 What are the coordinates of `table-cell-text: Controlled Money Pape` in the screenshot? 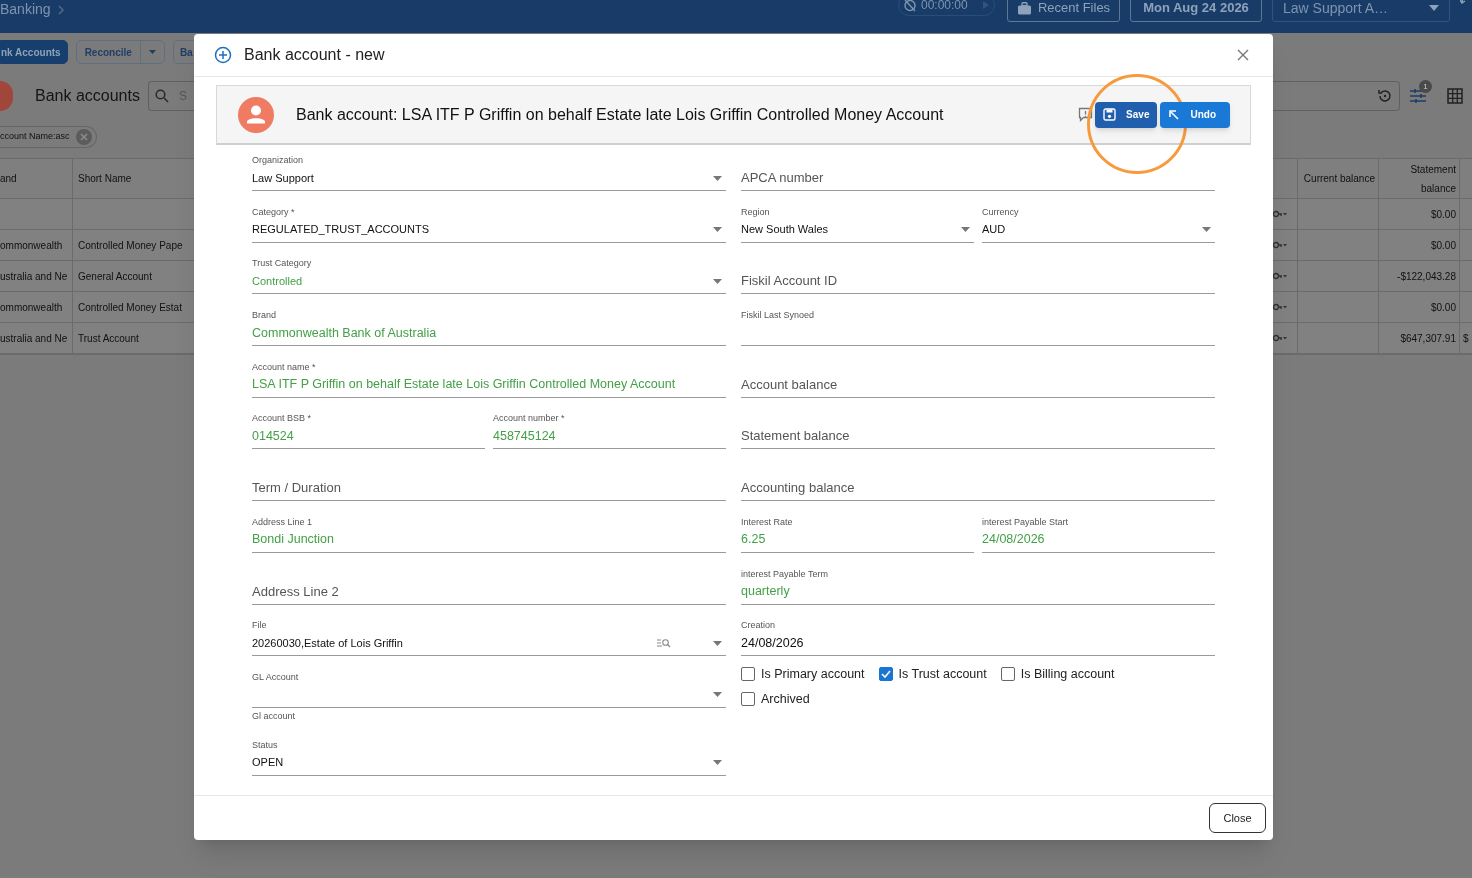 It's located at (130, 245).